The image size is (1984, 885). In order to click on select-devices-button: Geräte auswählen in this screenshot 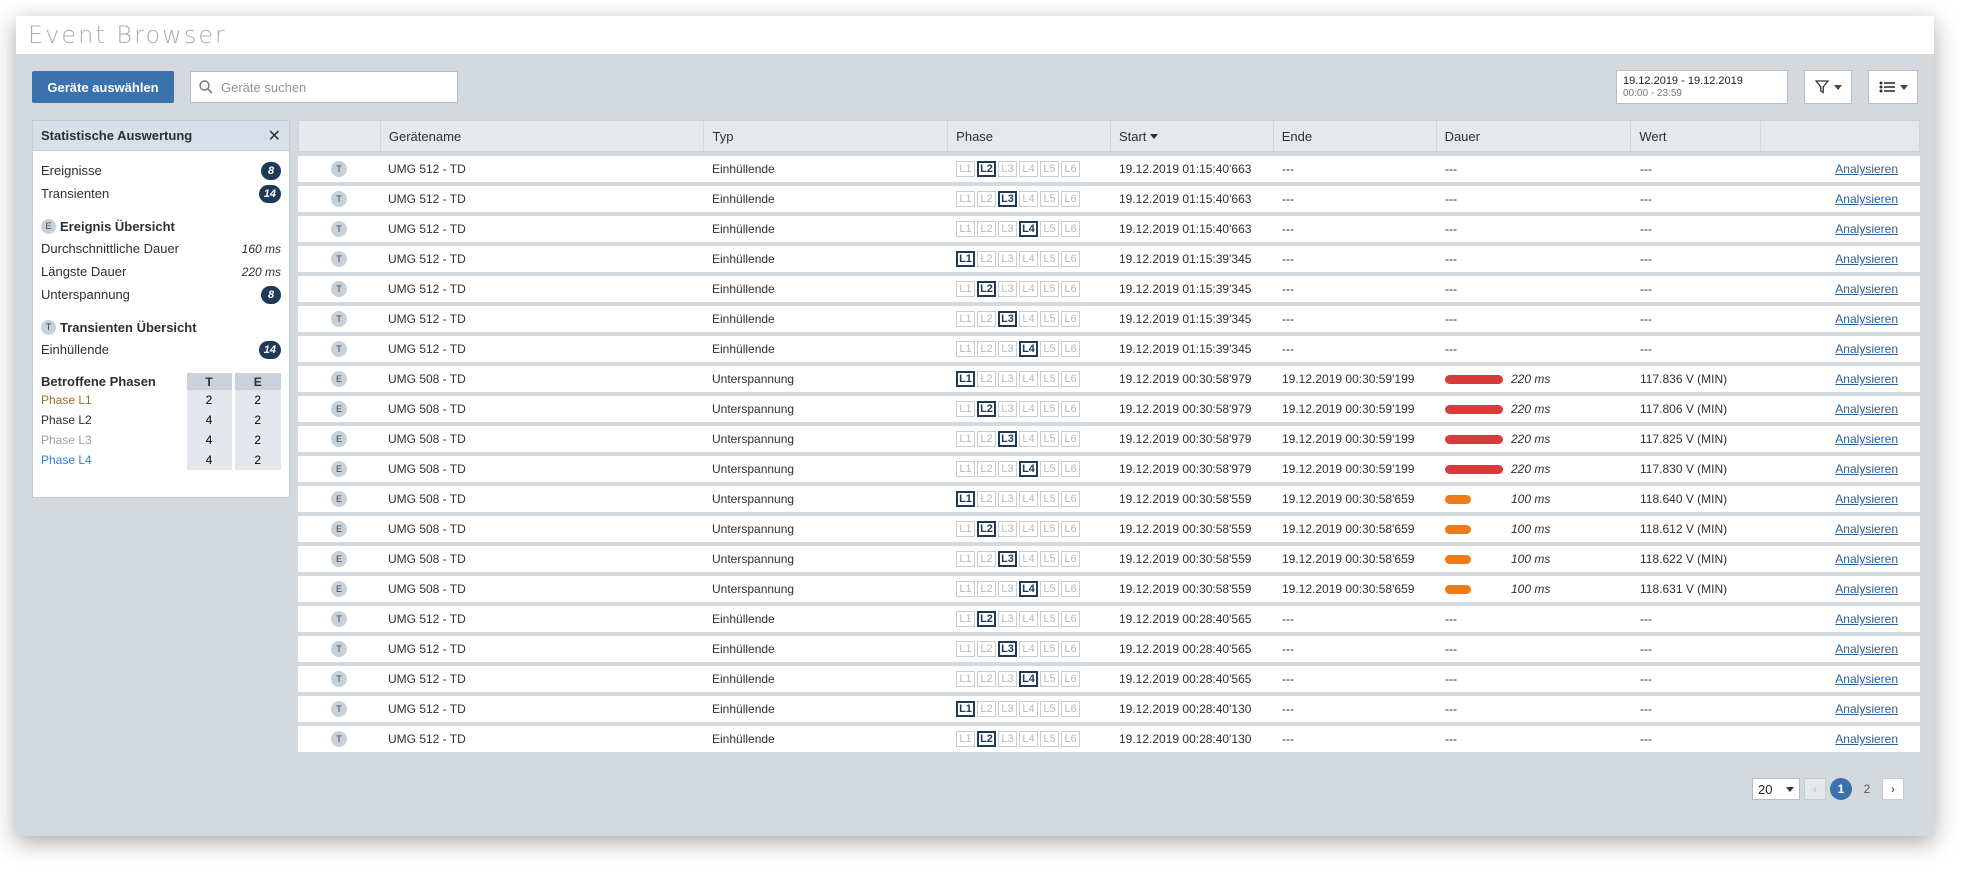, I will do `click(103, 87)`.